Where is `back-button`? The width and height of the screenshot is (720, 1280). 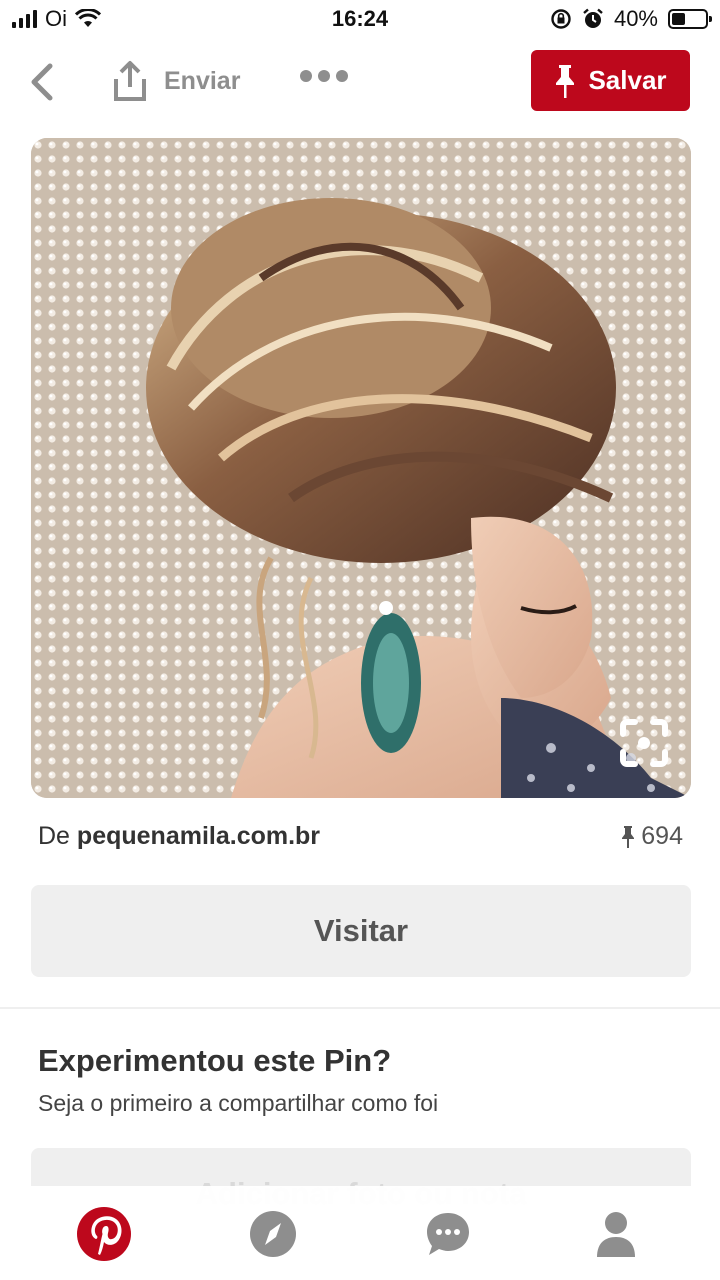
back-button is located at coordinates (42, 82).